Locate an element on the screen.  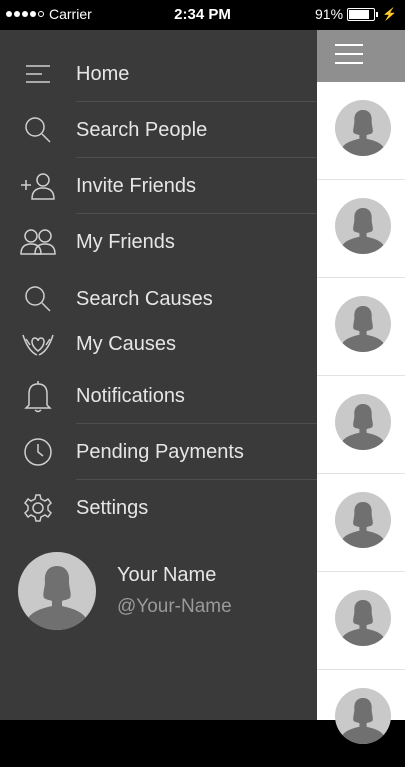
gear-icon is located at coordinates (38, 508).